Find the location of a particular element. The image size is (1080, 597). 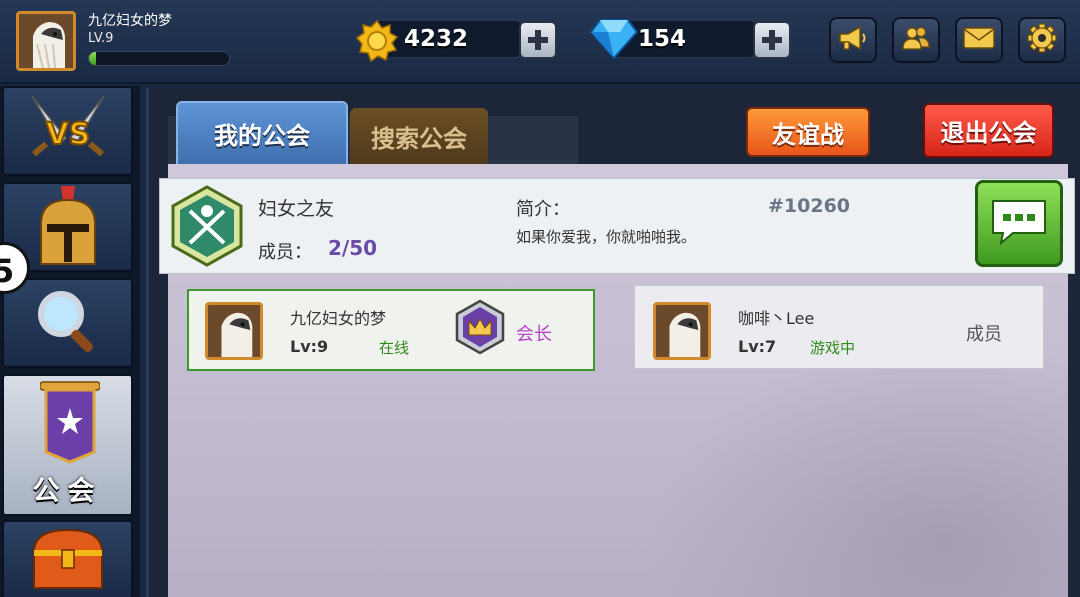

svg-text: VS is located at coordinates (67, 134).